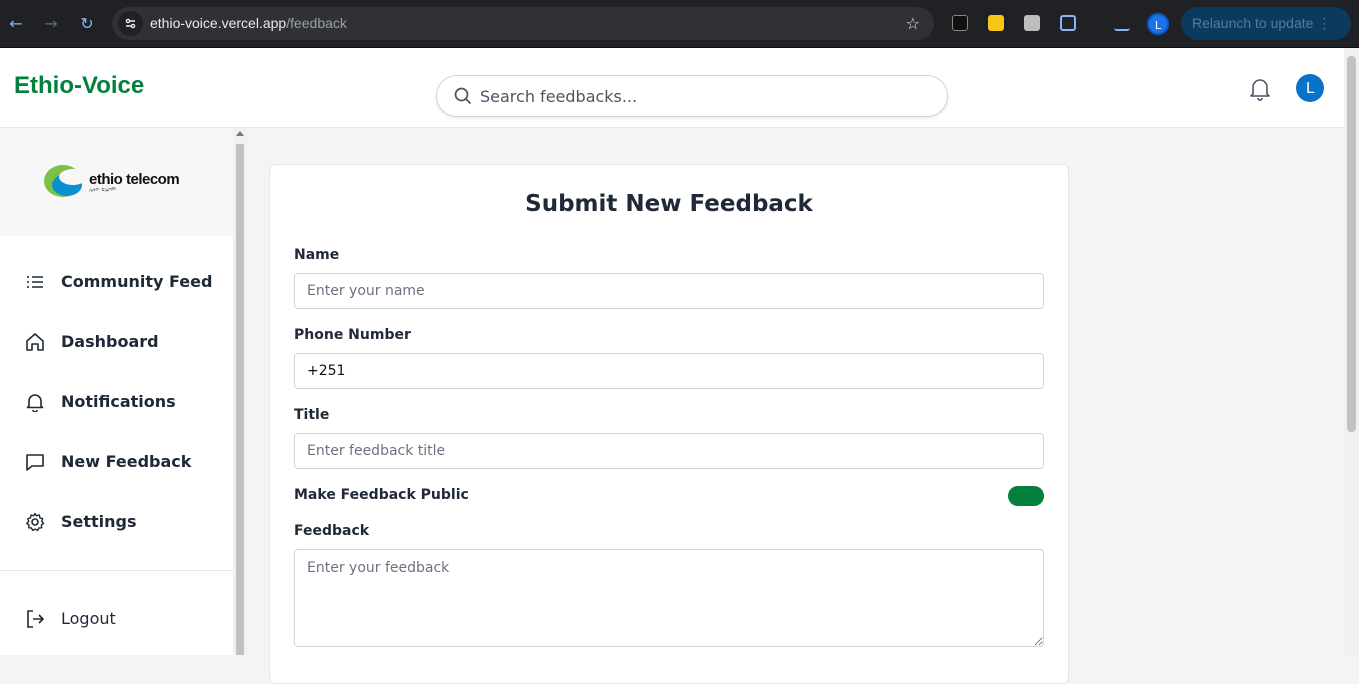 This screenshot has height=684, width=1359. What do you see at coordinates (669, 371) in the screenshot?
I see `phone-input` at bounding box center [669, 371].